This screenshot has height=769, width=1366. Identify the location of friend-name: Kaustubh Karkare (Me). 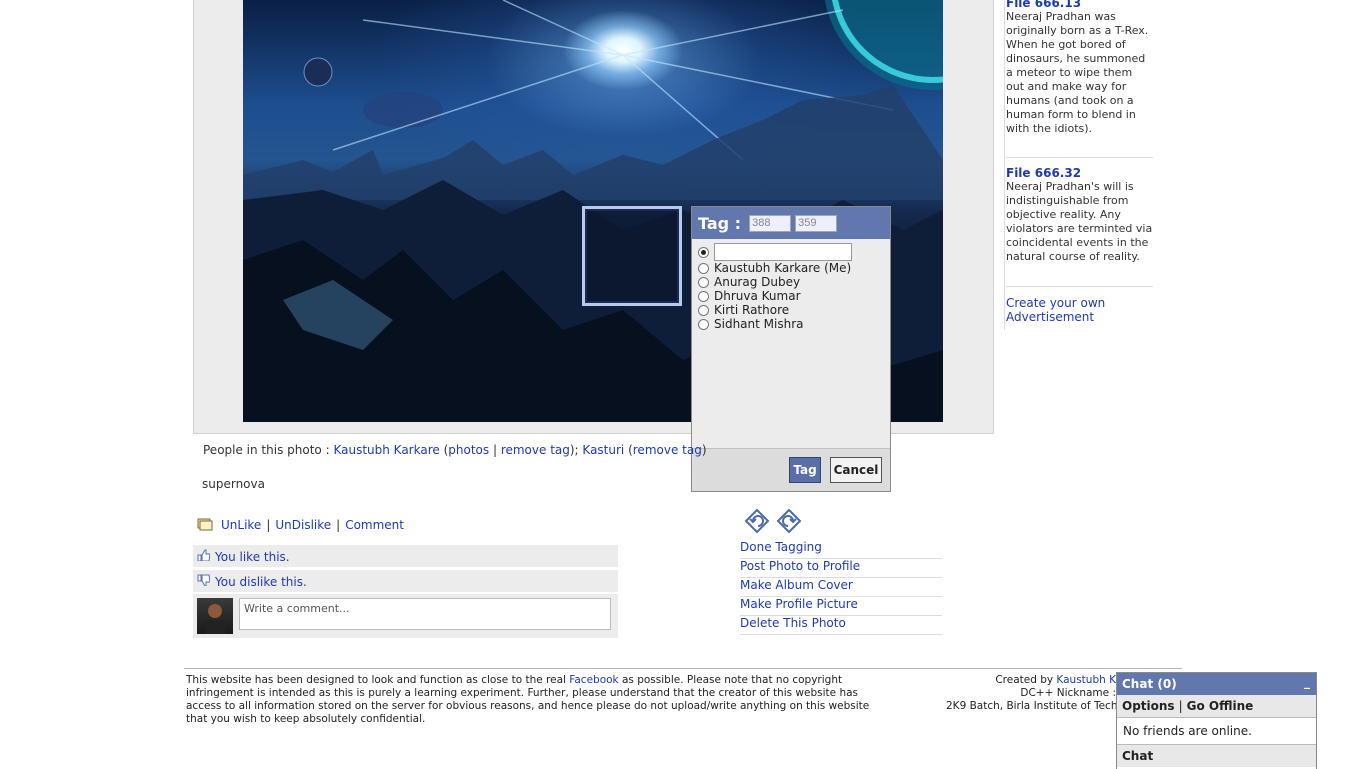
(783, 268).